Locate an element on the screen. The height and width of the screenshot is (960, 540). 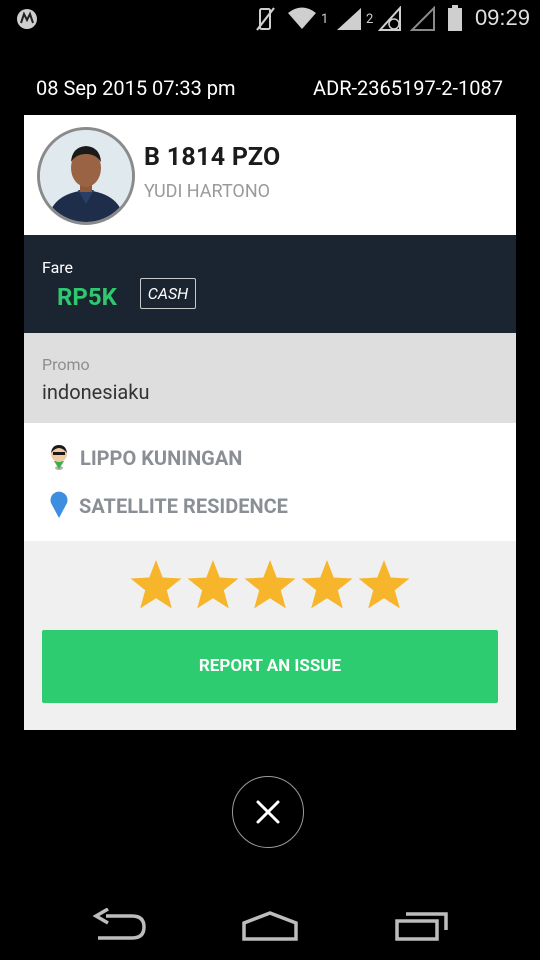
clock: 09:29 is located at coordinates (502, 17).